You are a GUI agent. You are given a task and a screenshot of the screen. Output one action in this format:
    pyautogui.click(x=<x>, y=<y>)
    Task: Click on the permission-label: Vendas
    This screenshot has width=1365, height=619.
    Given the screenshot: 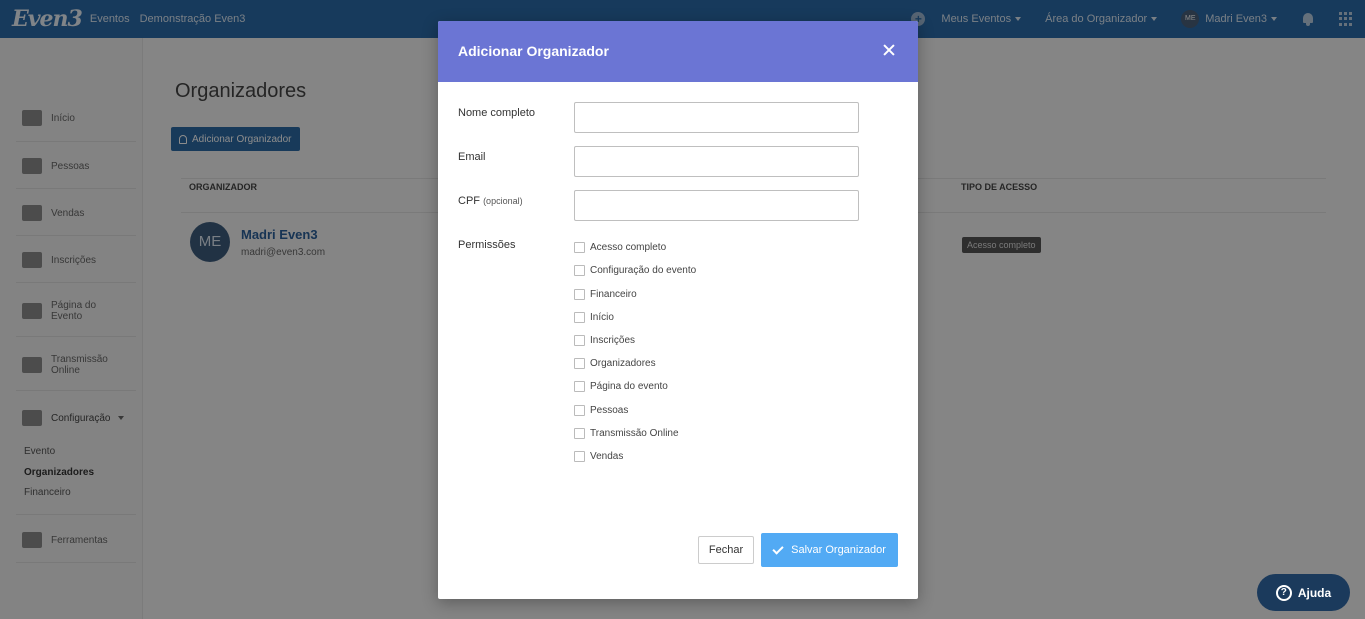 What is the action you would take?
    pyautogui.click(x=607, y=456)
    